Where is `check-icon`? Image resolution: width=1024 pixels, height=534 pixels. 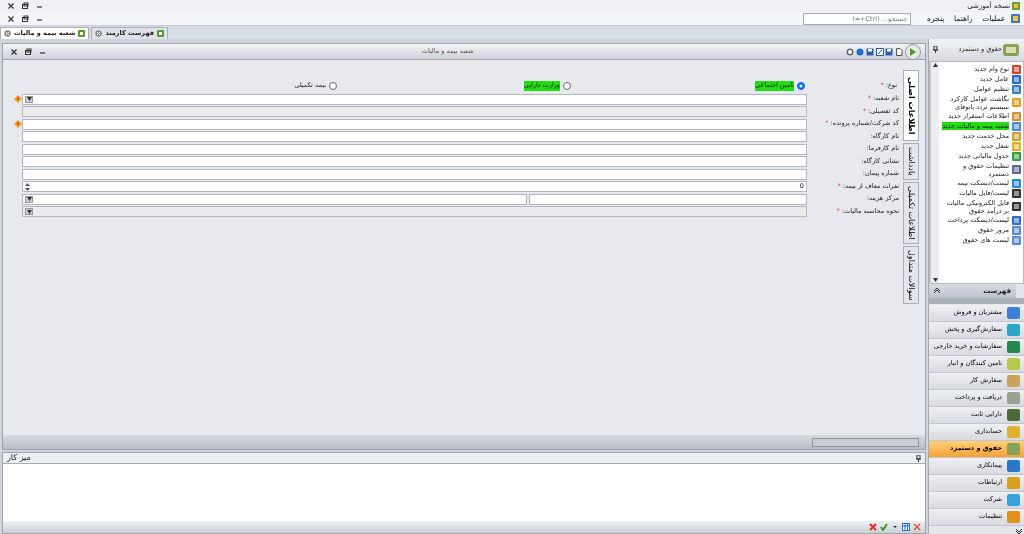
check-icon is located at coordinates (884, 527).